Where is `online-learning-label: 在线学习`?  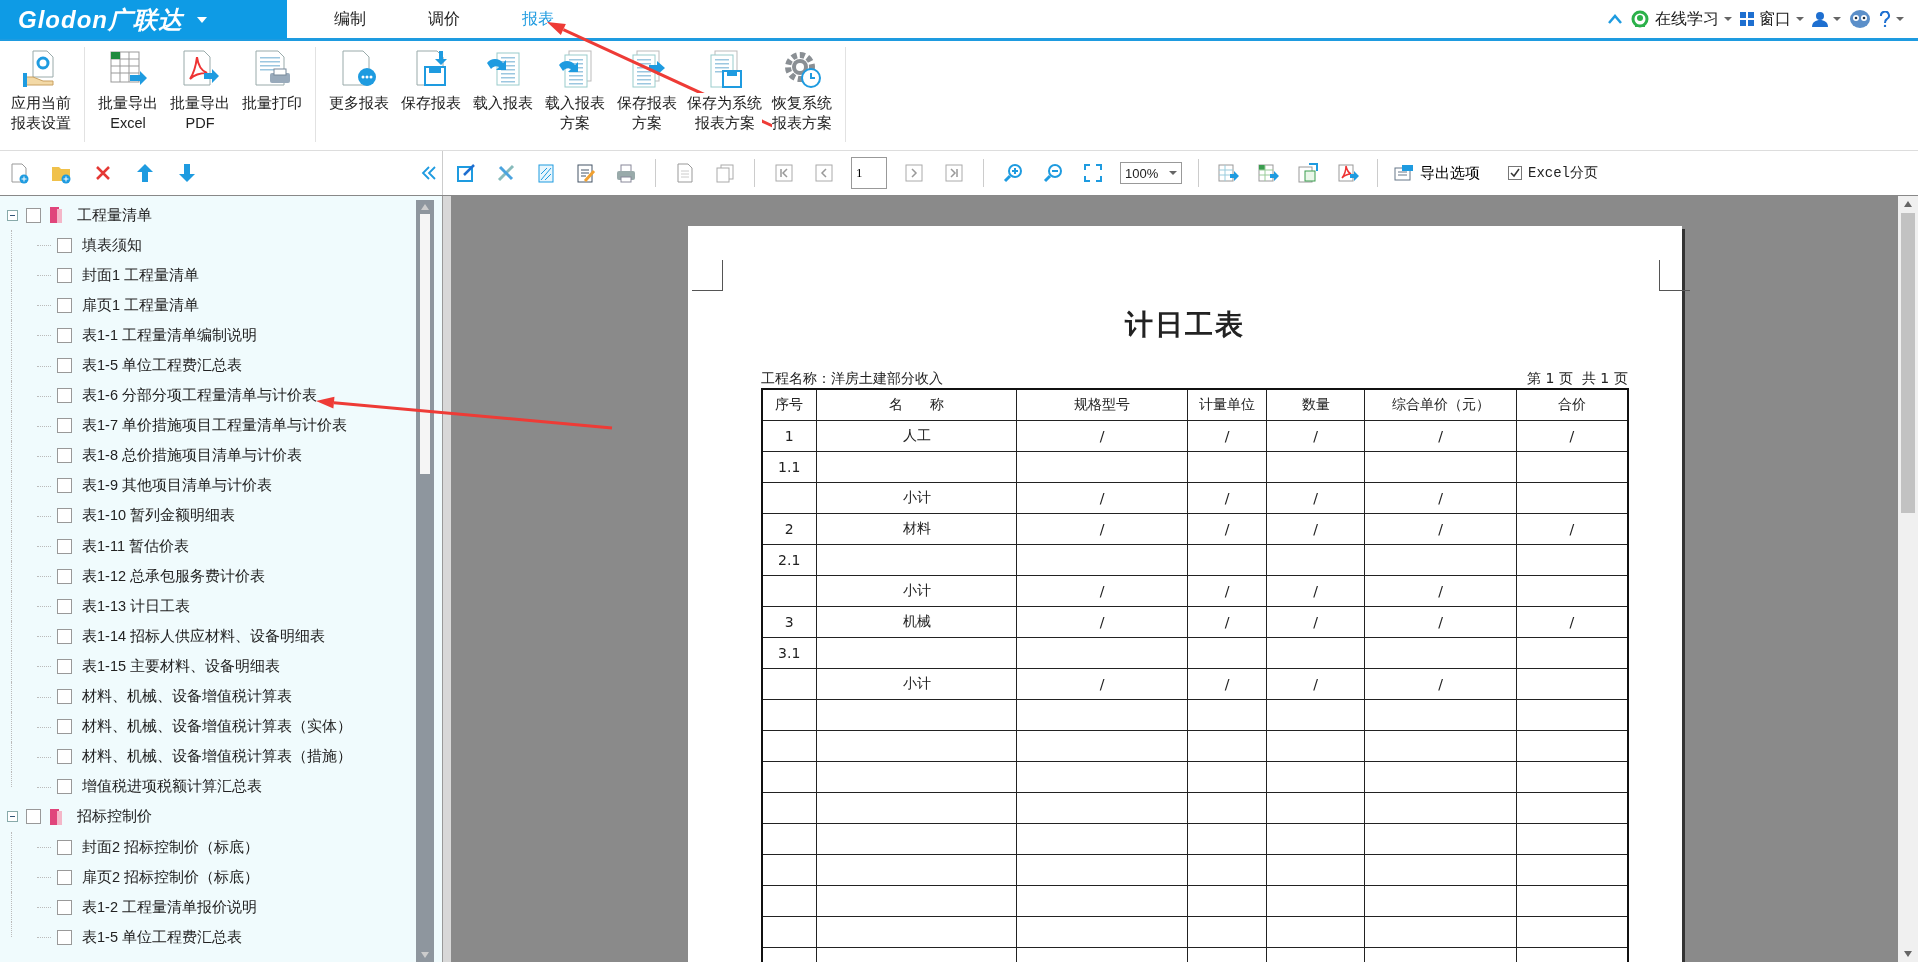
online-learning-label: 在线学习 is located at coordinates (1687, 19).